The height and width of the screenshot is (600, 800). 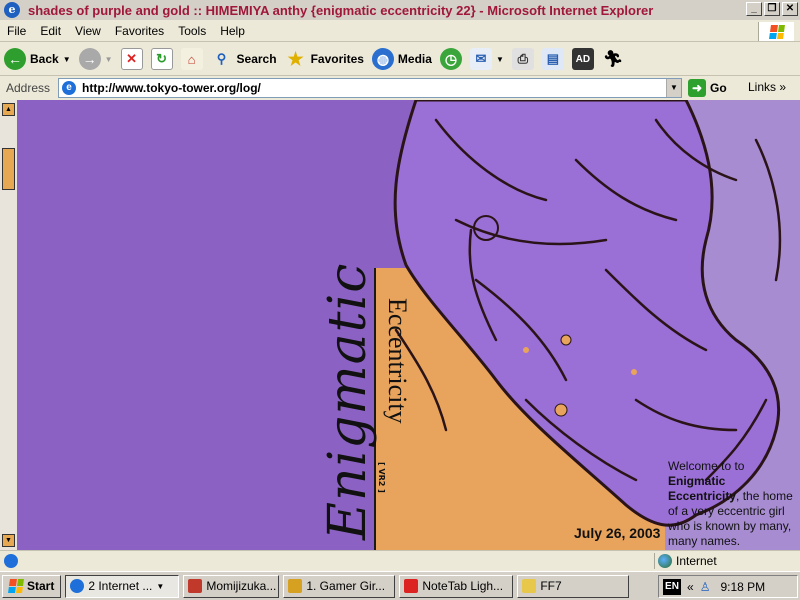 I want to click on mail-icon: ✉, so click(x=480, y=59).